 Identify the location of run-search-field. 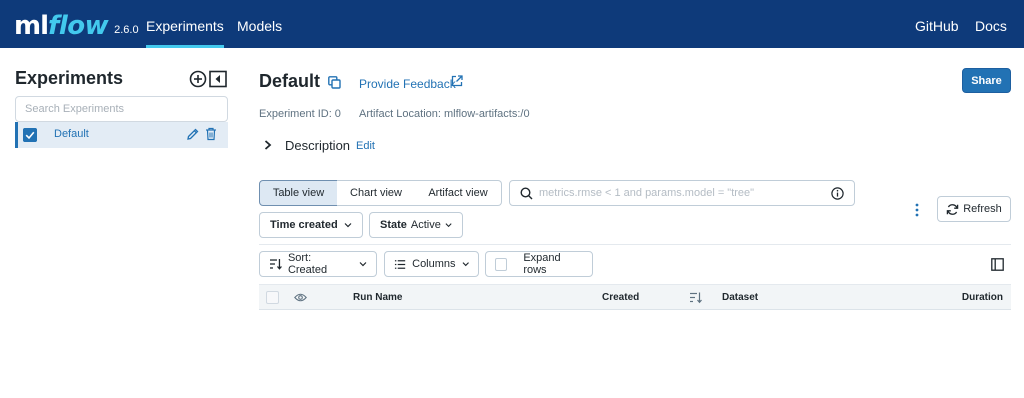
(682, 193).